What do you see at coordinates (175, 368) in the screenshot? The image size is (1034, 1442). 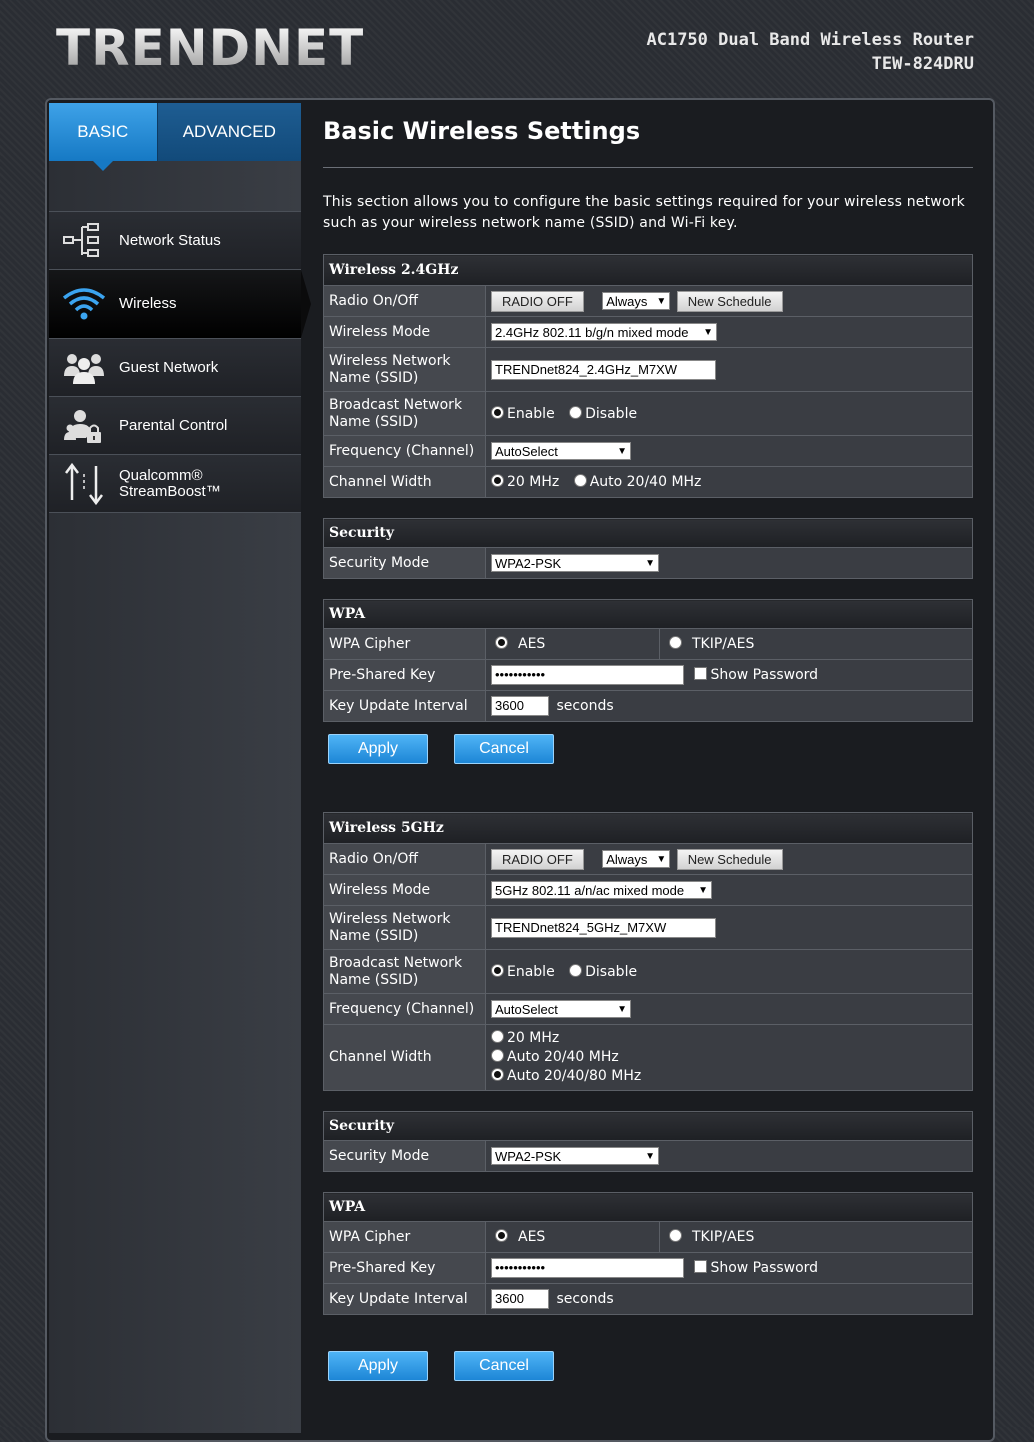 I see `sidebar-item-guest-network: Guest Network` at bounding box center [175, 368].